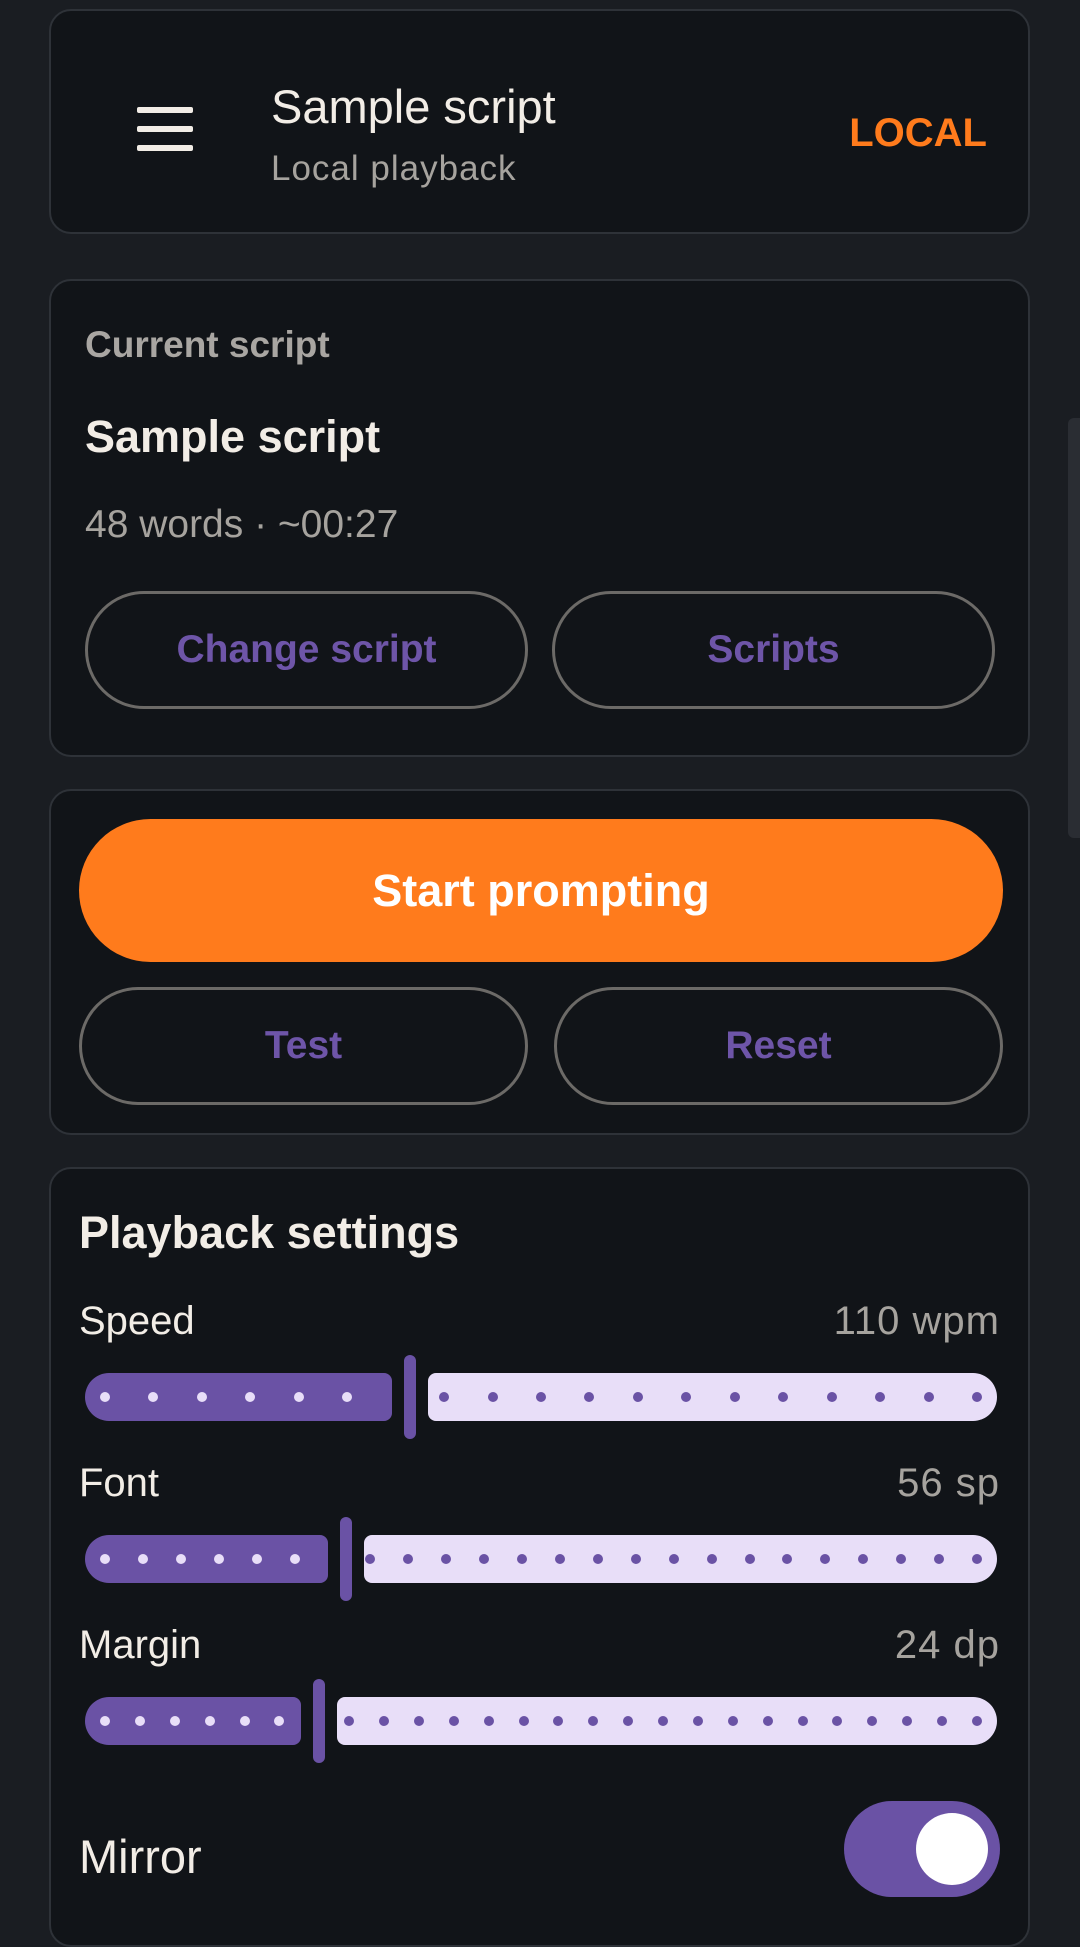 This screenshot has width=1080, height=1947. What do you see at coordinates (306, 650) in the screenshot?
I see `change-script-button: Change script` at bounding box center [306, 650].